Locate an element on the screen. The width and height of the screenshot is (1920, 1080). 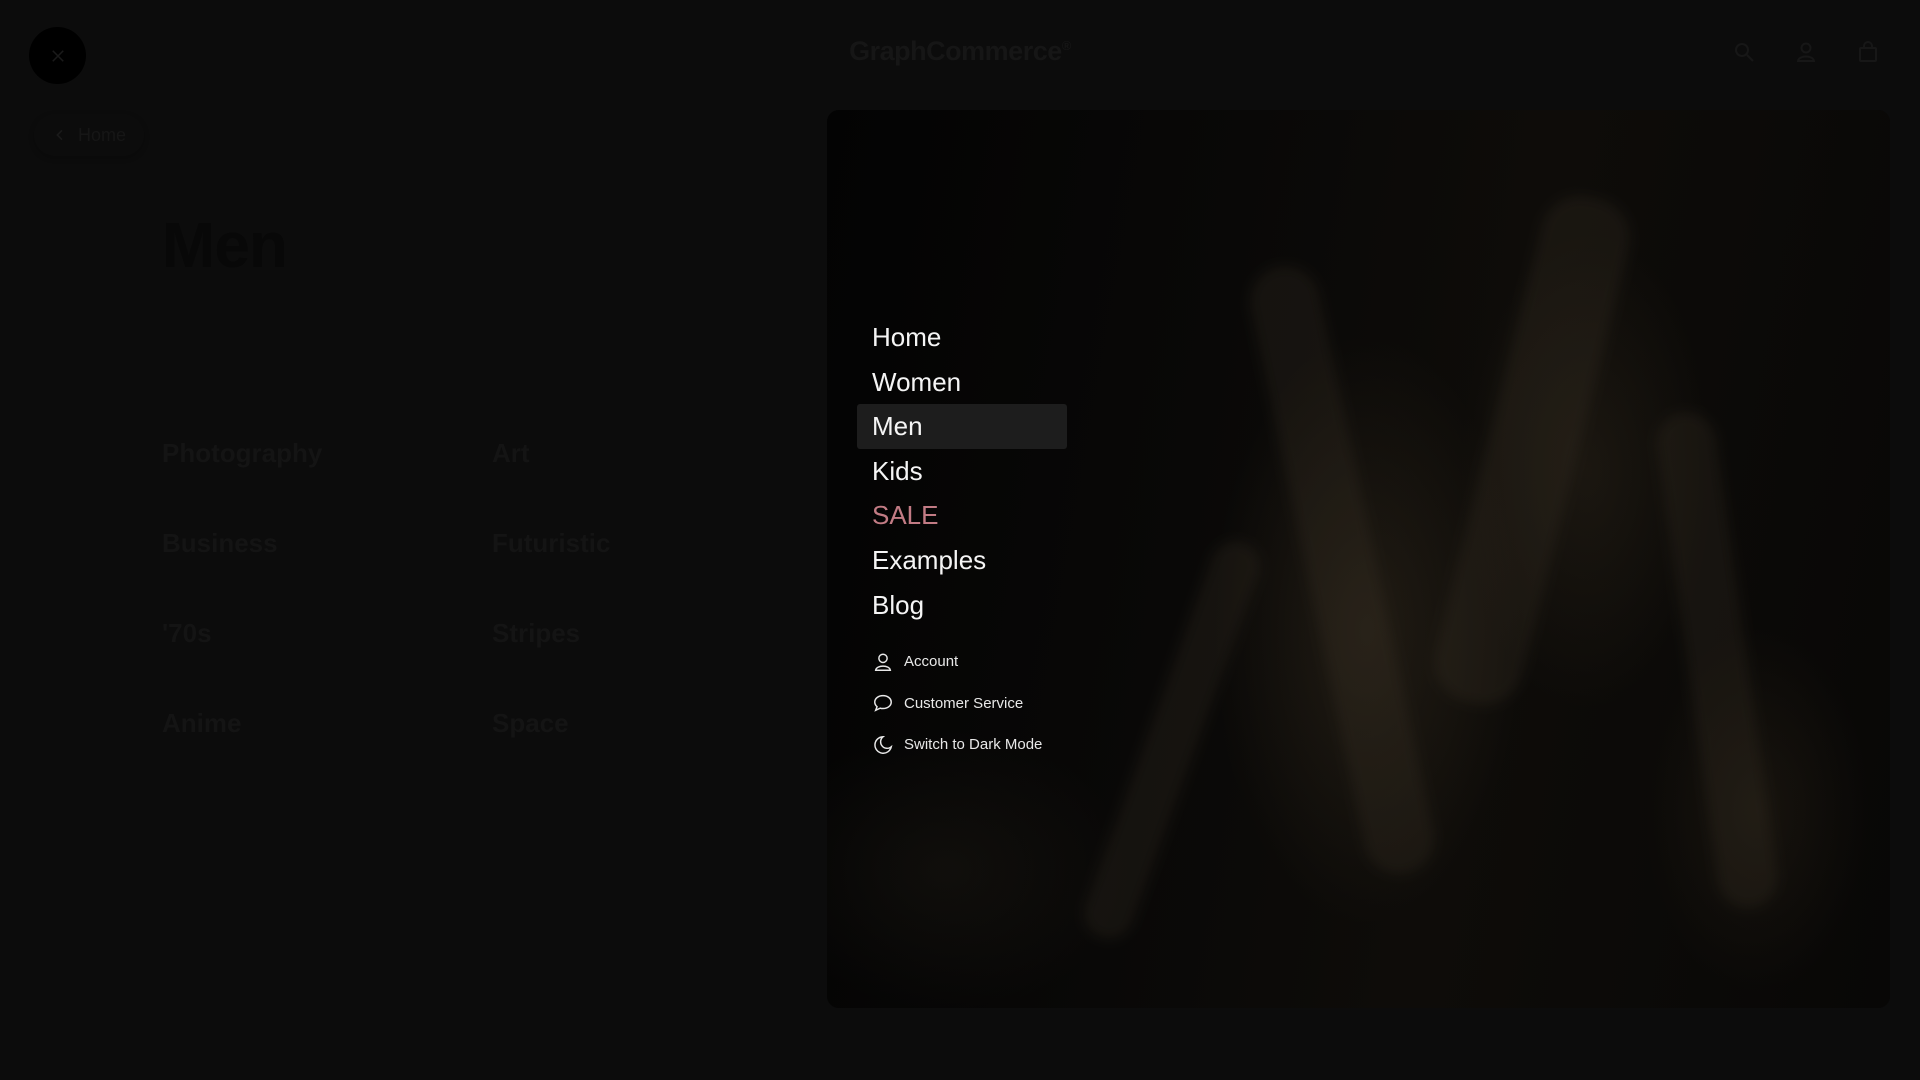
chat-icon is located at coordinates (883, 704).